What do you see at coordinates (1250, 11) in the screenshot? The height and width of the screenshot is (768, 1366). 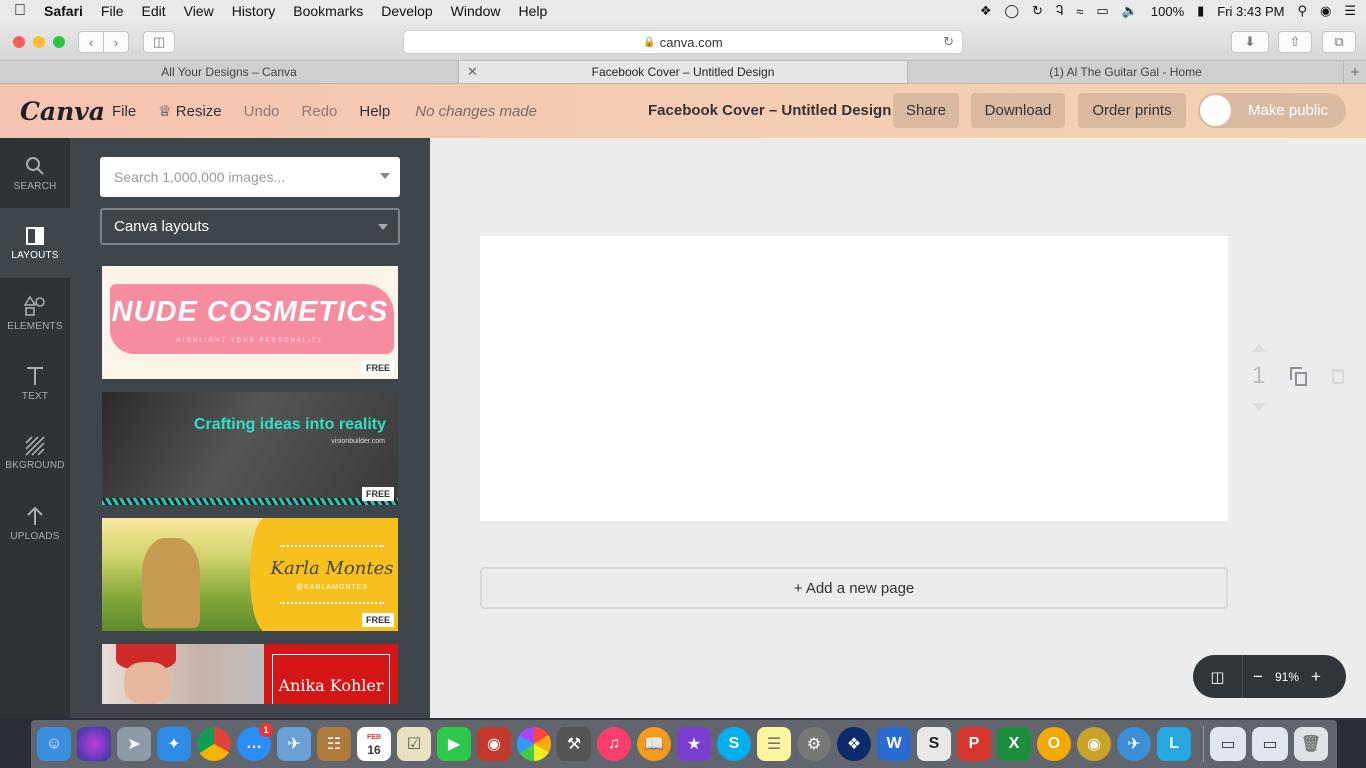 I see `clock: Fri 3:43 PM` at bounding box center [1250, 11].